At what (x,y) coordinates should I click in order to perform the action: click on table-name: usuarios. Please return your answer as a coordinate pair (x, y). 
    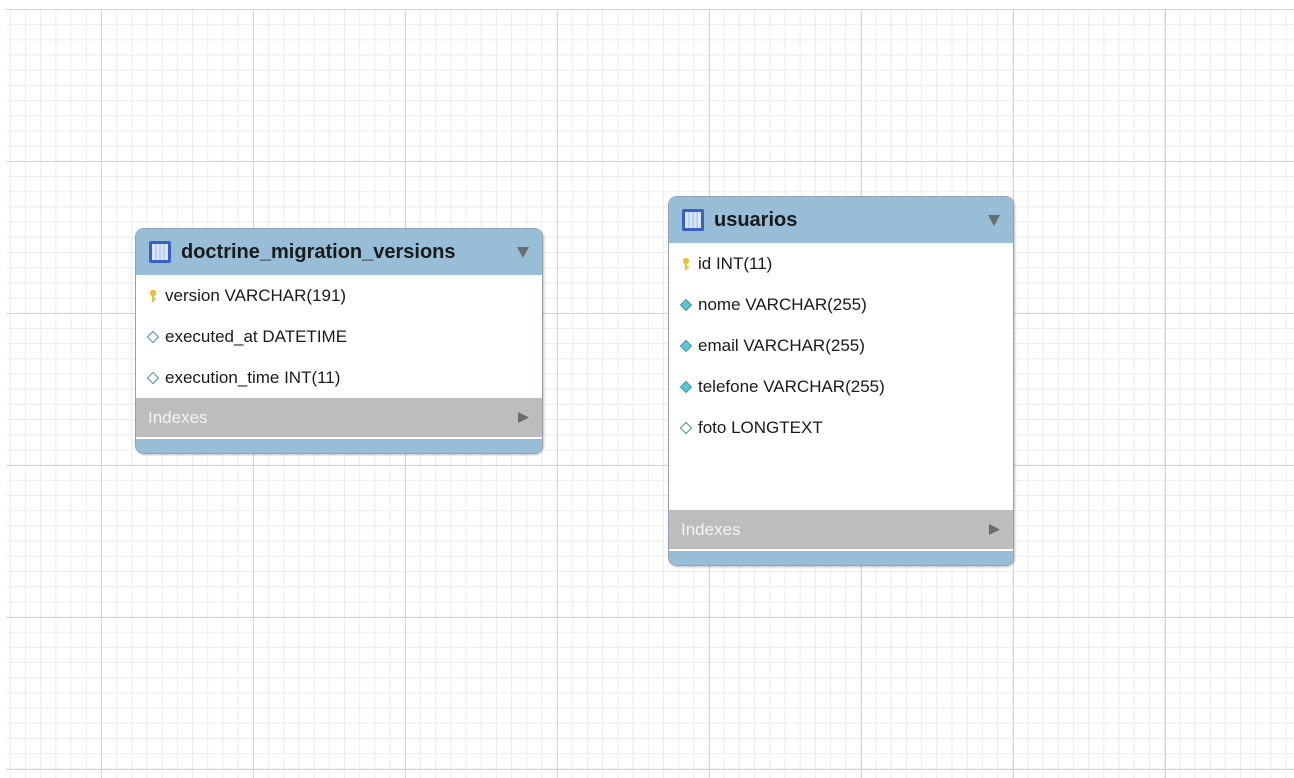
    Looking at the image, I should click on (756, 219).